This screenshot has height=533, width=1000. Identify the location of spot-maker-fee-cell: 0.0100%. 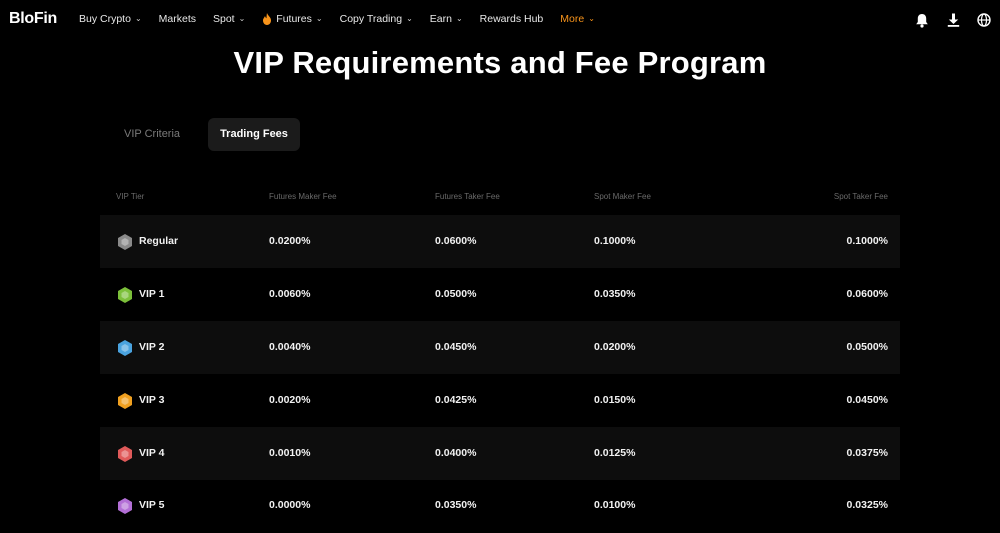
(615, 505).